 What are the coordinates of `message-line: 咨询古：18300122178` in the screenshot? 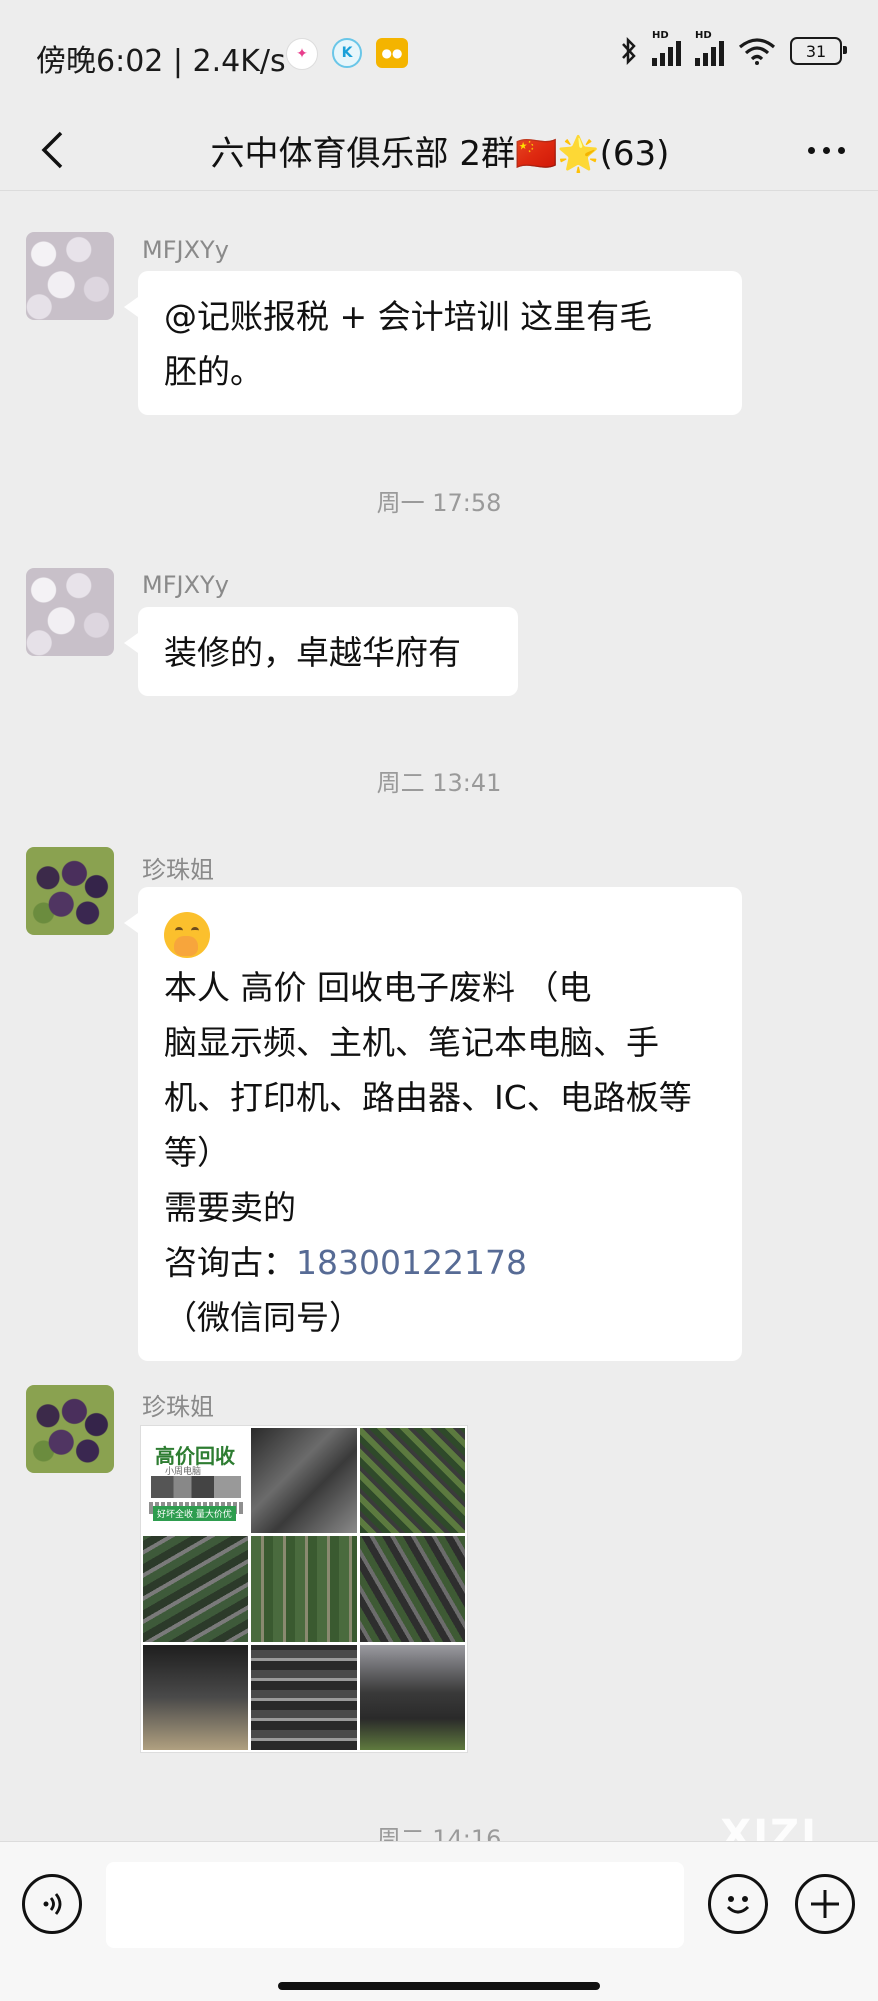 It's located at (440, 1262).